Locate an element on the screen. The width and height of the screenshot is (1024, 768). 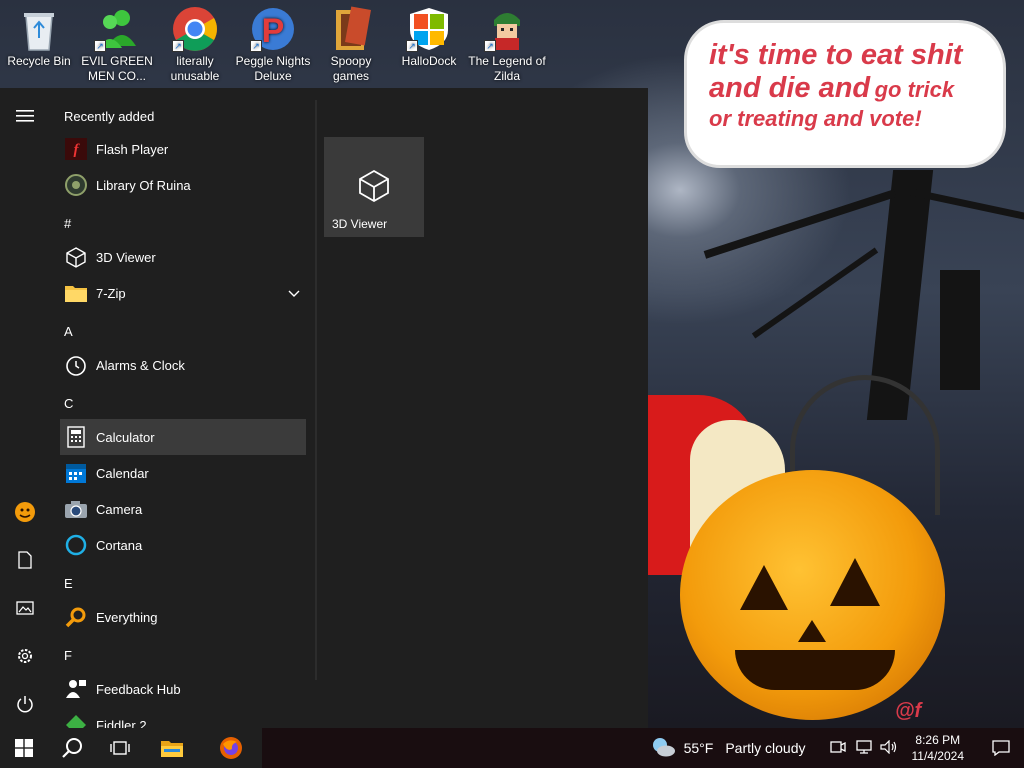
library-of-ruina-icon is located at coordinates (76, 185).